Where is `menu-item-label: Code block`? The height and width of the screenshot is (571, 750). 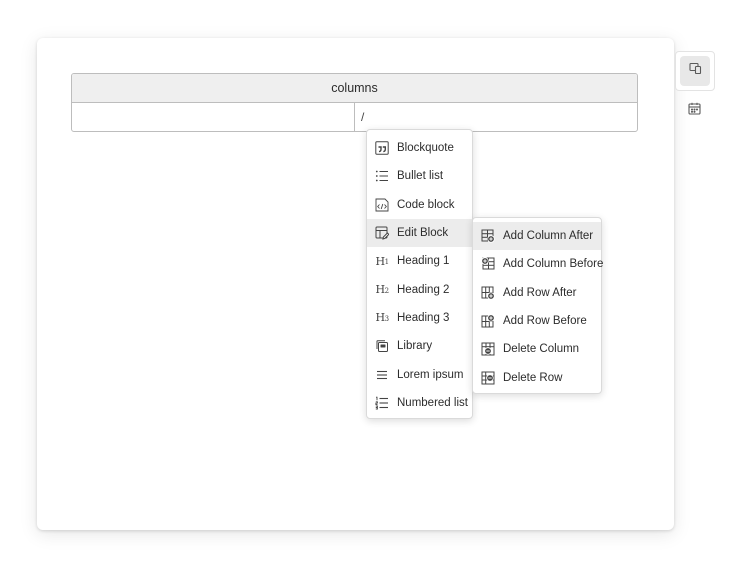
menu-item-label: Code block is located at coordinates (426, 204).